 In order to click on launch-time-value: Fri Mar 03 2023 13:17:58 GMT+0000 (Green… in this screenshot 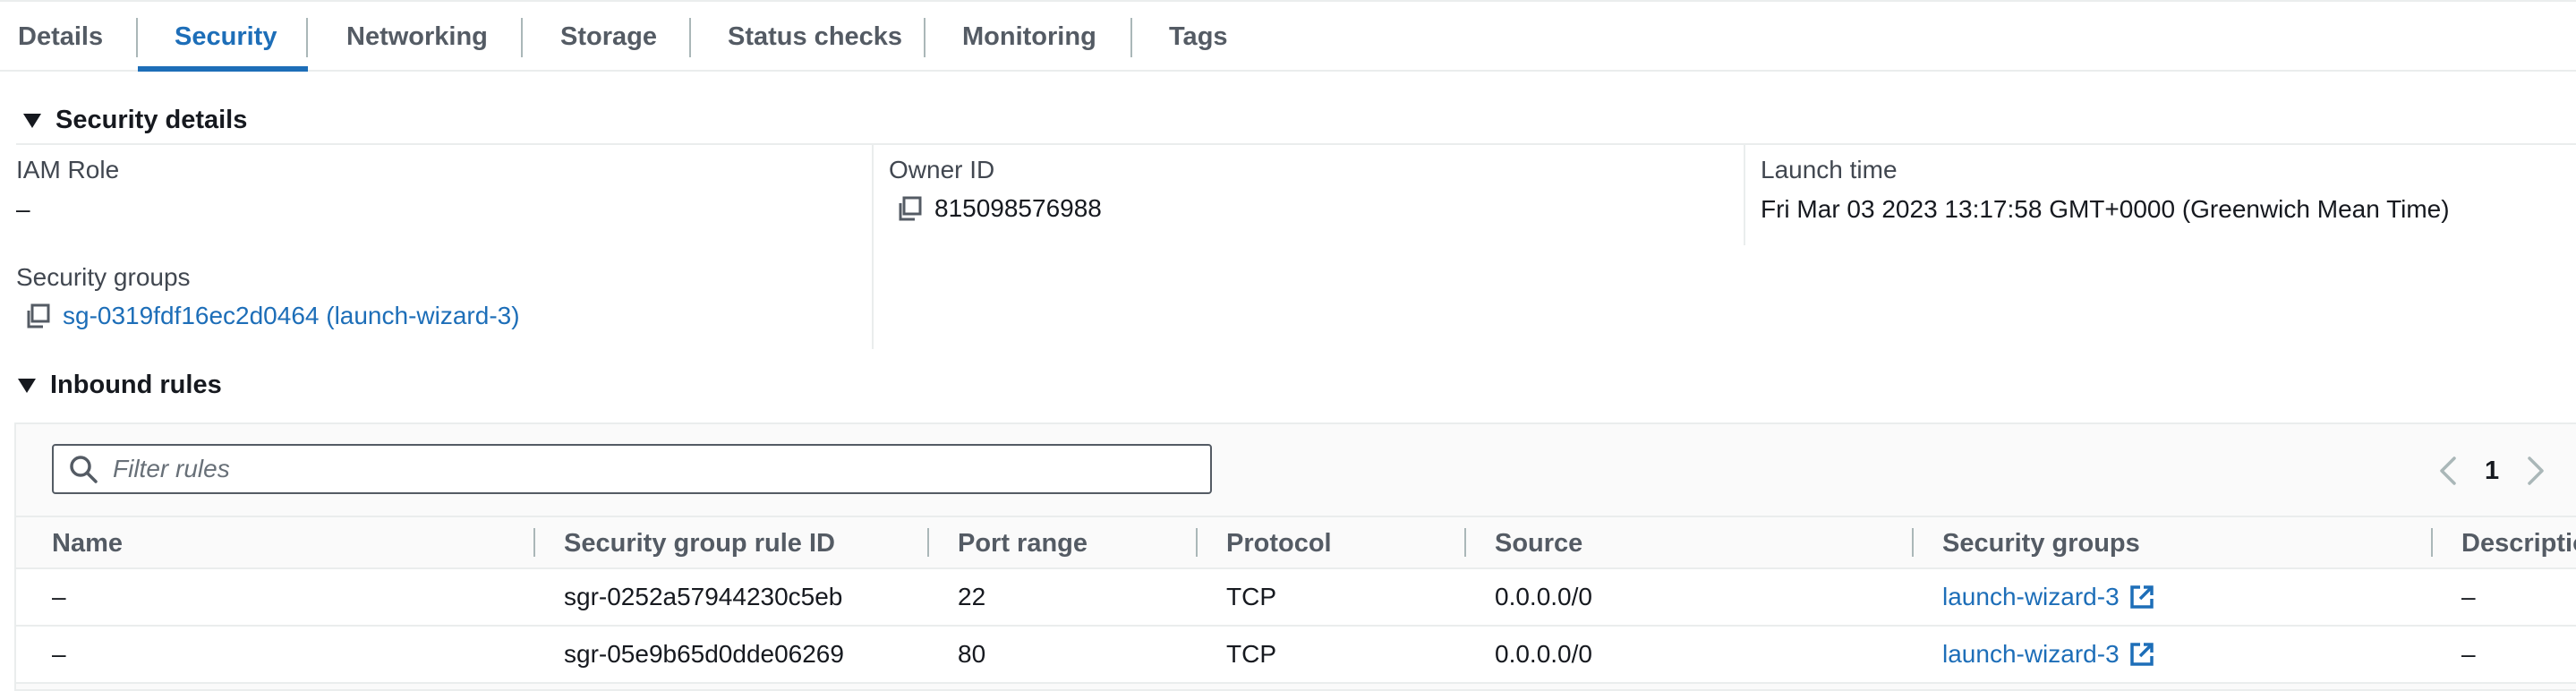, I will do `click(2105, 209)`.